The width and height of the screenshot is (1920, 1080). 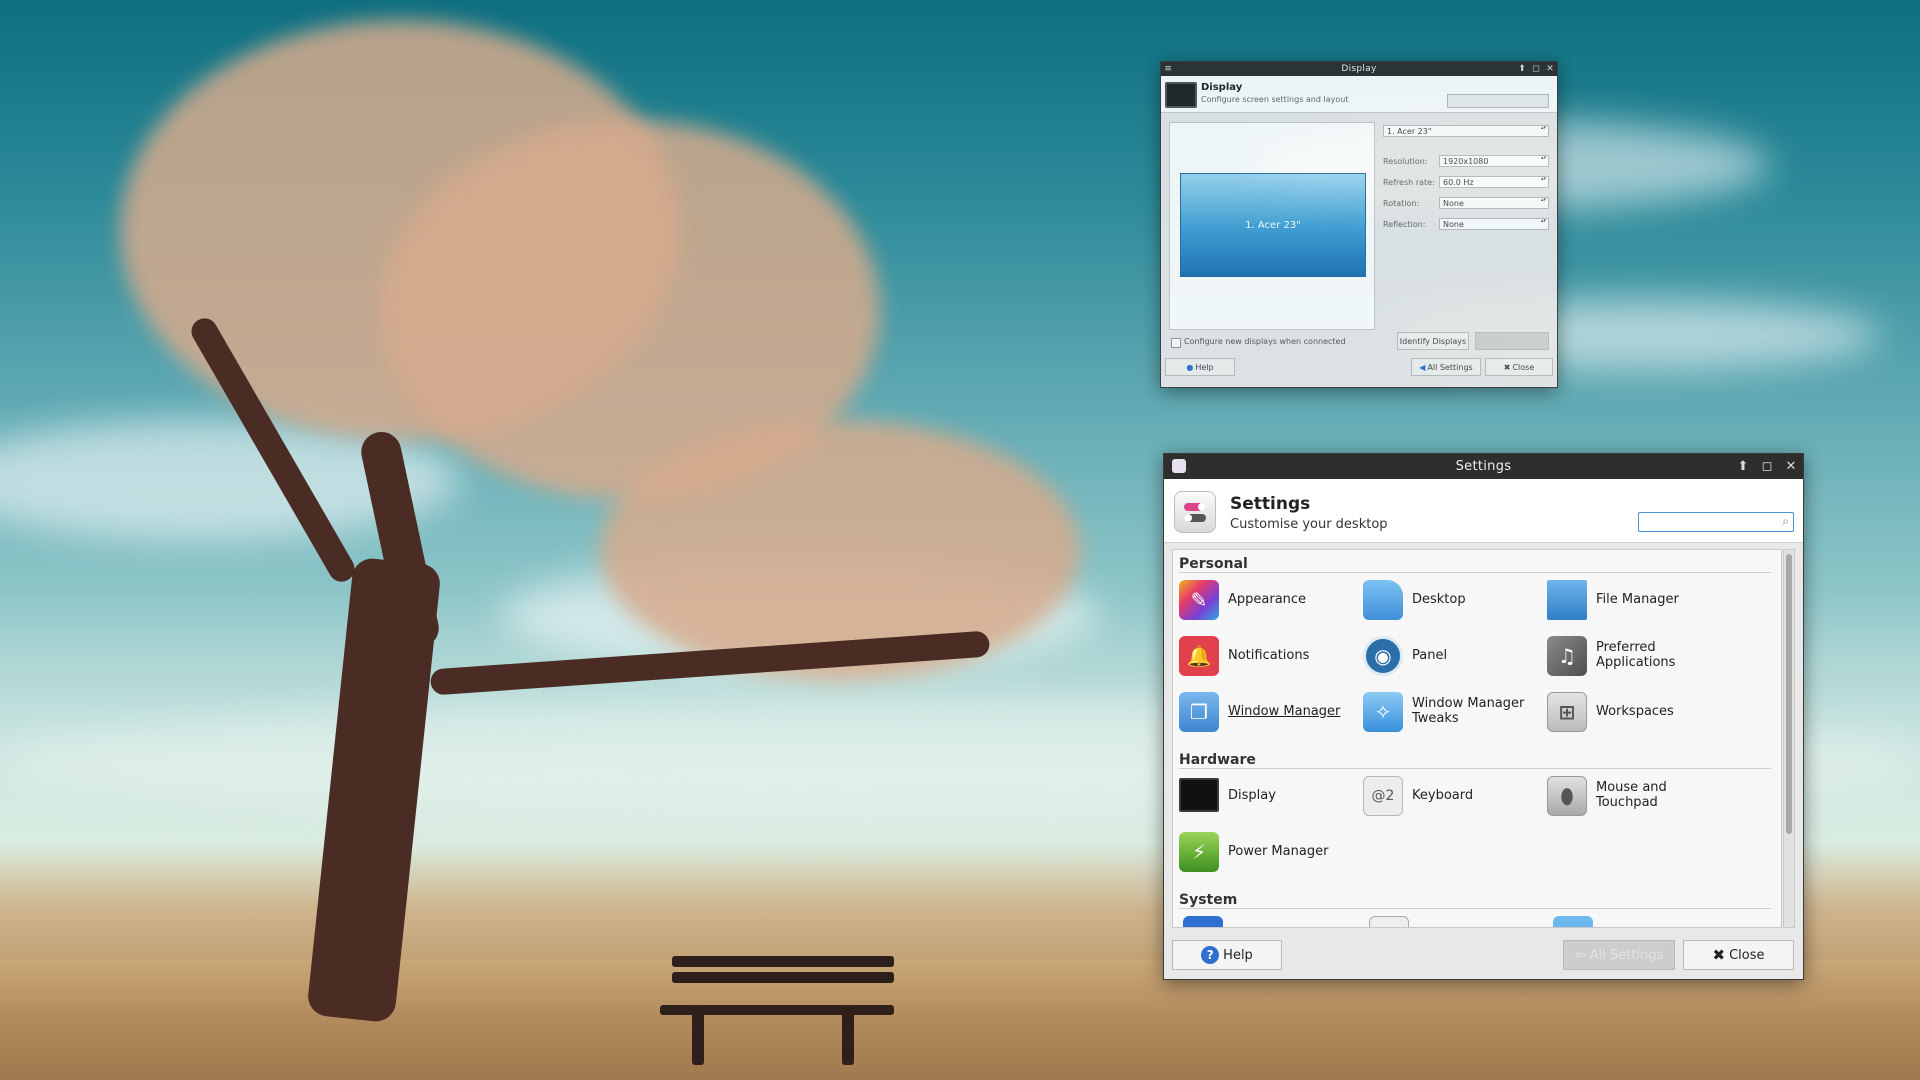 I want to click on window-manager-icon: ❐, so click(x=1199, y=712).